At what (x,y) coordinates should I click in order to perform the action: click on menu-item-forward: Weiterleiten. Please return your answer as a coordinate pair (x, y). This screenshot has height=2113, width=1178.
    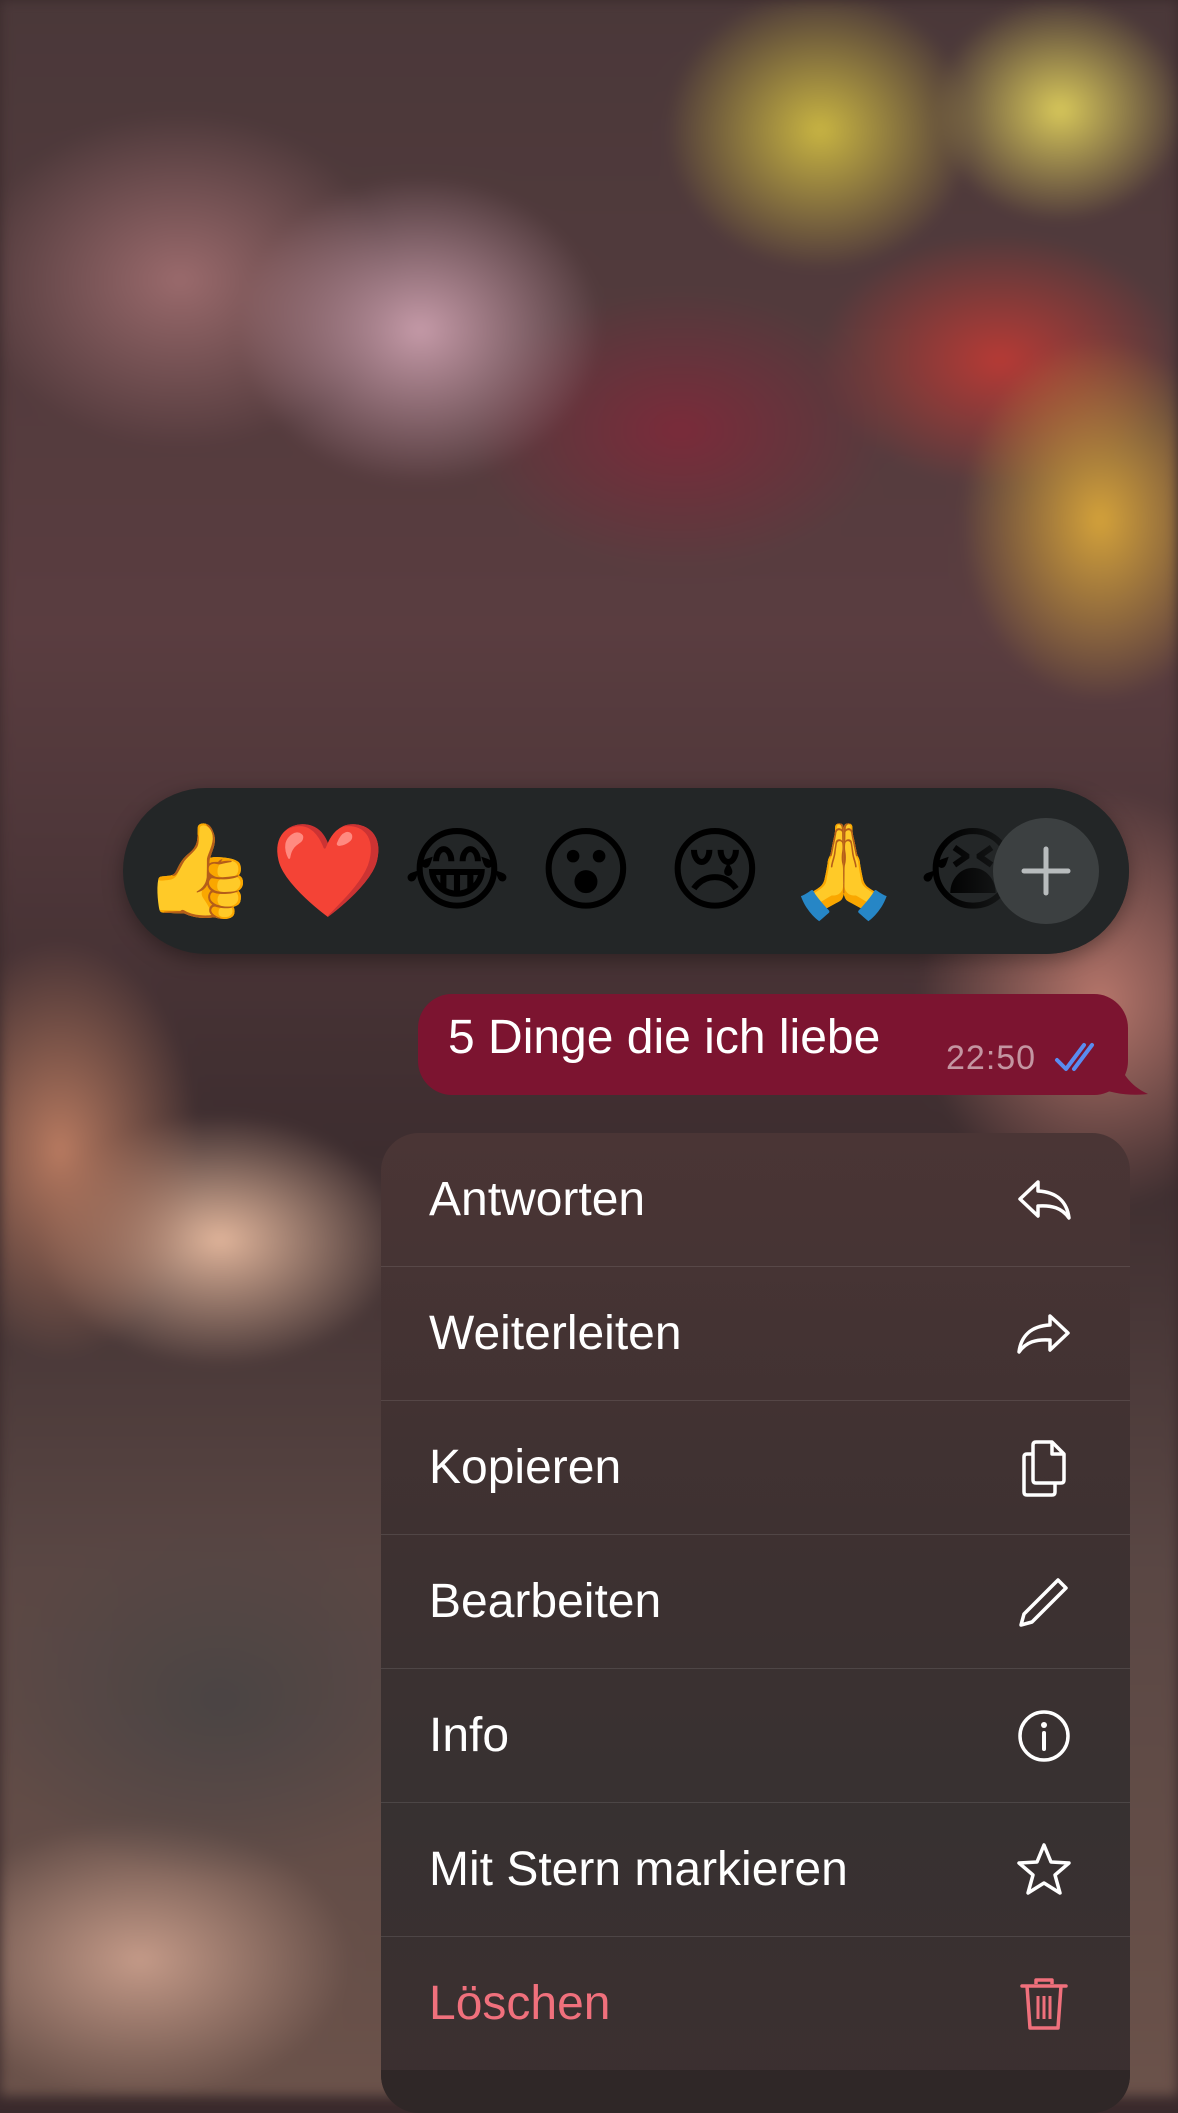
    Looking at the image, I should click on (755, 1334).